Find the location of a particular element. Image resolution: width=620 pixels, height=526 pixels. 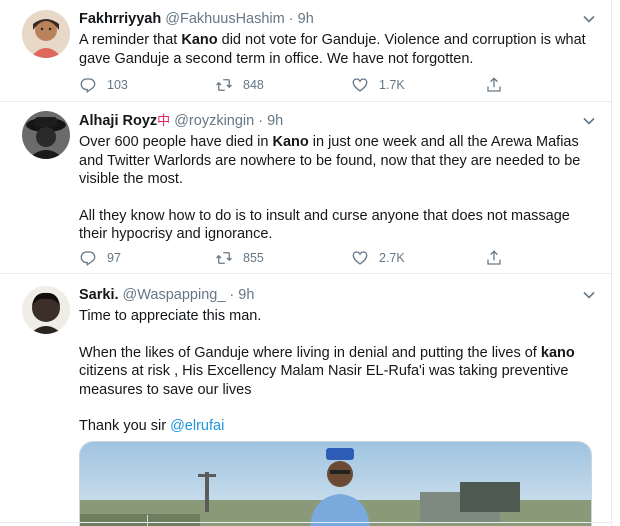

tweet-actions: 103 848 1.7K is located at coordinates (299, 85).